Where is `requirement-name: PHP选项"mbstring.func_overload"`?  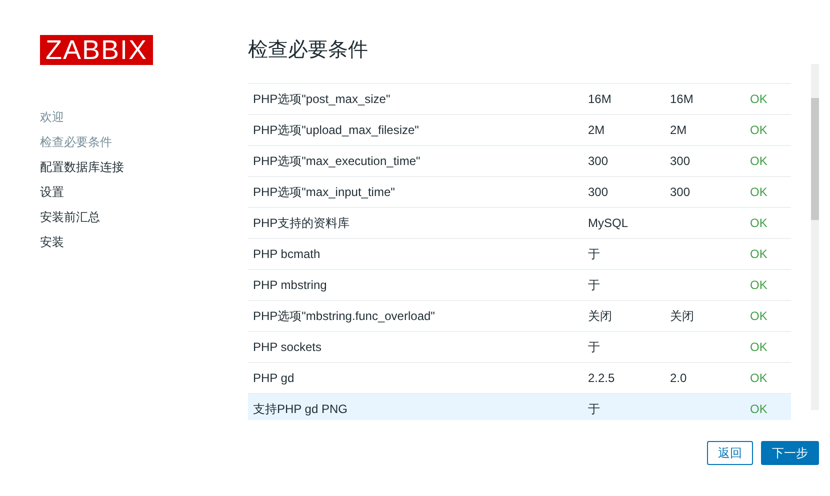
requirement-name: PHP选项"mbstring.func_overload" is located at coordinates (344, 316).